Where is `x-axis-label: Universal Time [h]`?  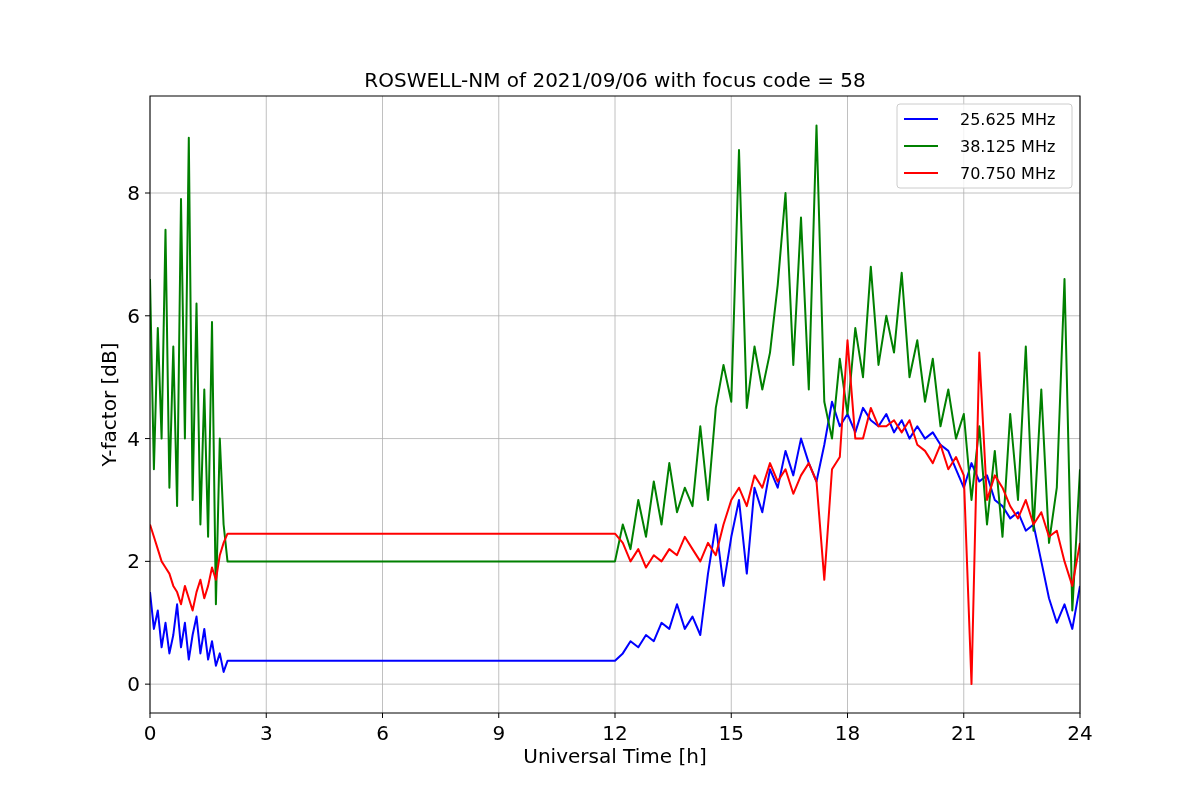 x-axis-label: Universal Time [h] is located at coordinates (615, 756).